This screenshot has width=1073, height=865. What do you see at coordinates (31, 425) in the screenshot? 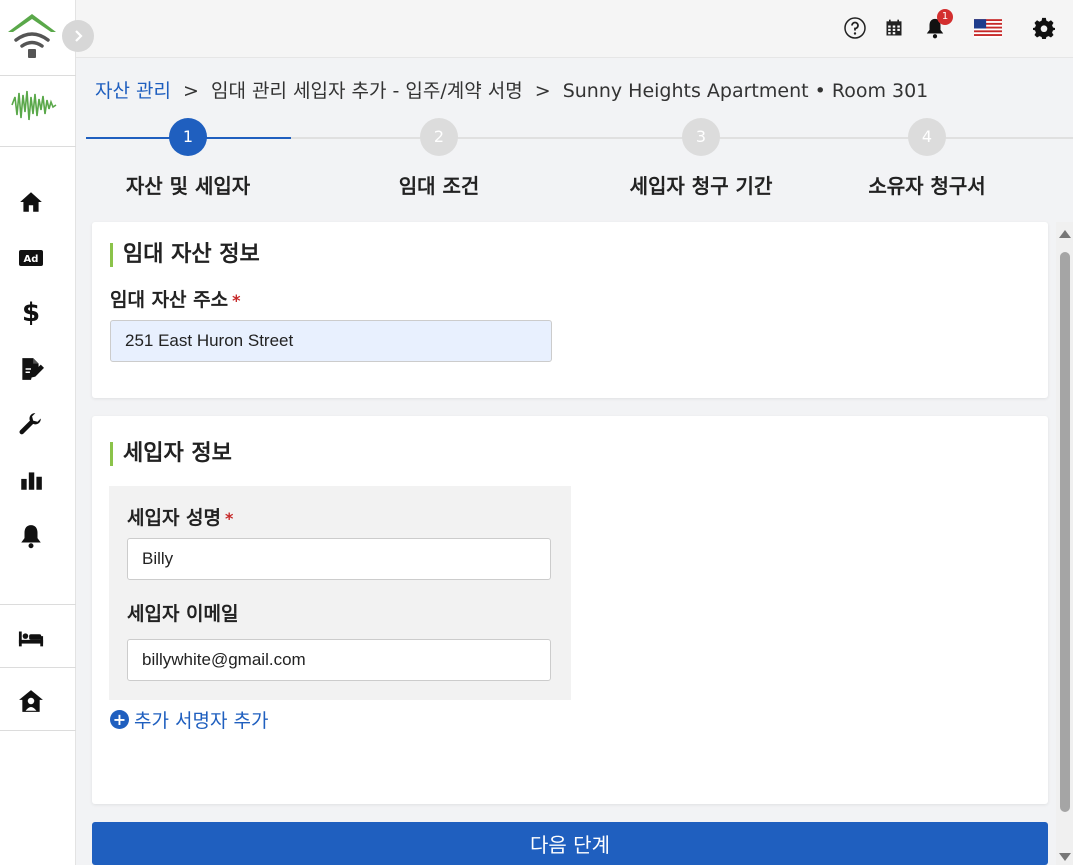
I see `wrench-icon` at bounding box center [31, 425].